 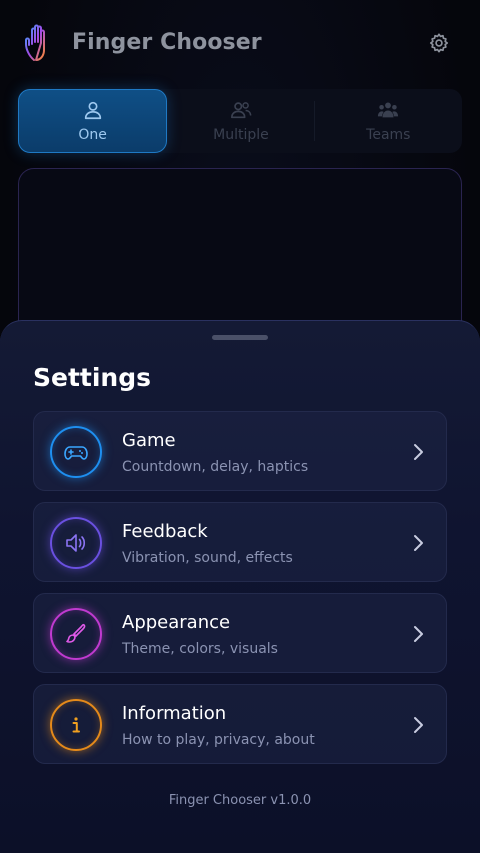 I want to click on item-subtitle: Countdown, delay, haptics, so click(x=215, y=467).